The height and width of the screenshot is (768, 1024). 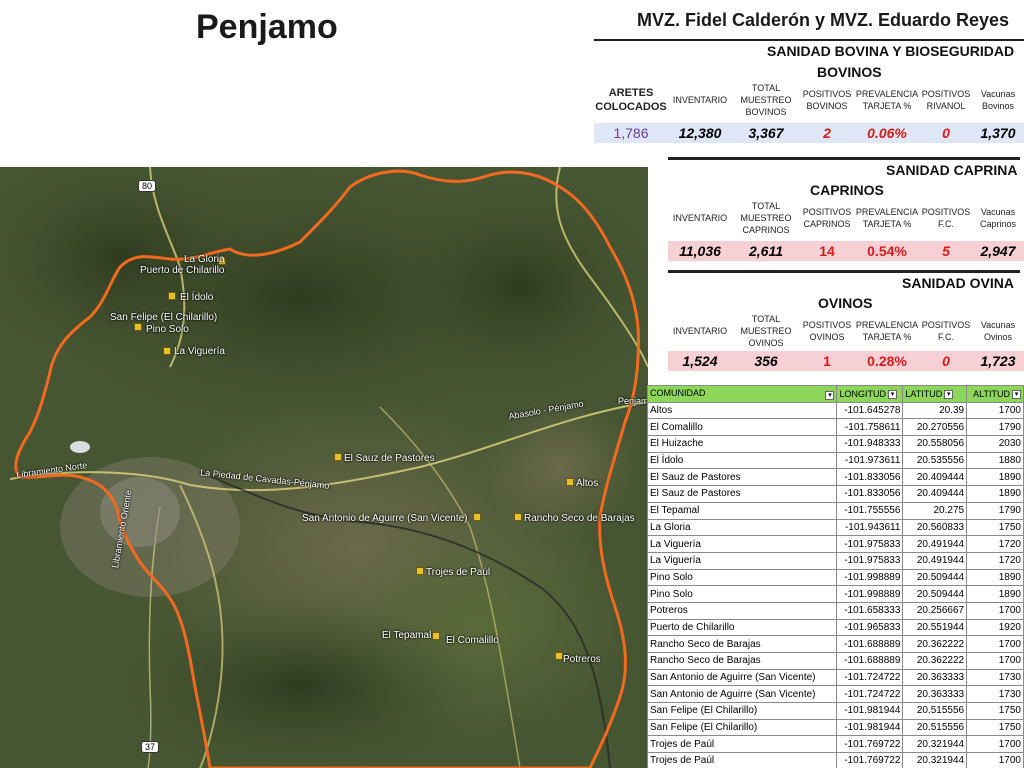 I want to click on bovina-header-inventario: INVENTARIO, so click(x=700, y=100).